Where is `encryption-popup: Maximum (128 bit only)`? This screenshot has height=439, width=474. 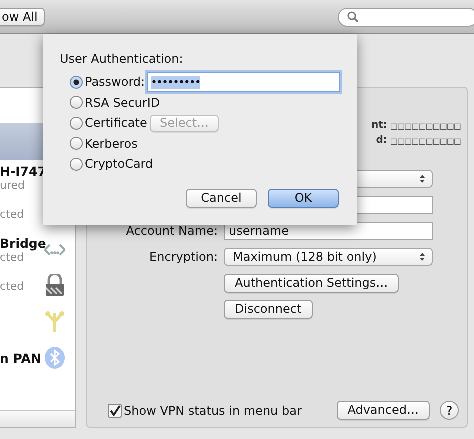 encryption-popup: Maximum (128 bit only) is located at coordinates (328, 257).